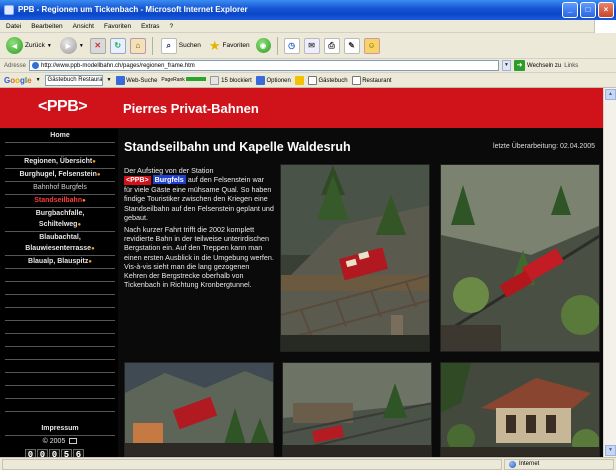 The height and width of the screenshot is (470, 616). What do you see at coordinates (260, 80) in the screenshot?
I see `options-icon` at bounding box center [260, 80].